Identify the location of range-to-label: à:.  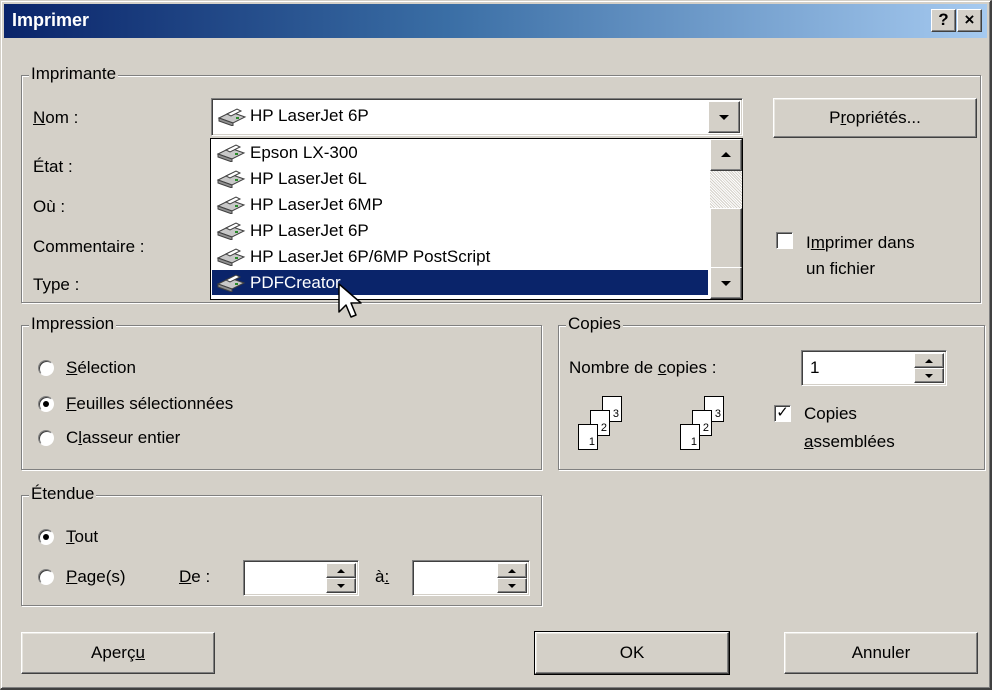
(382, 576).